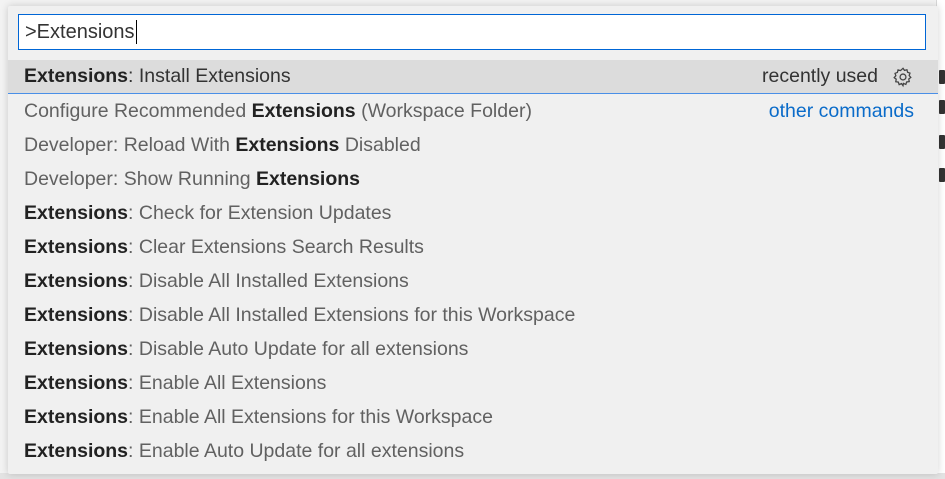 The image size is (945, 479). What do you see at coordinates (140, 178) in the screenshot?
I see `command-item-text: Developer: Show Running` at bounding box center [140, 178].